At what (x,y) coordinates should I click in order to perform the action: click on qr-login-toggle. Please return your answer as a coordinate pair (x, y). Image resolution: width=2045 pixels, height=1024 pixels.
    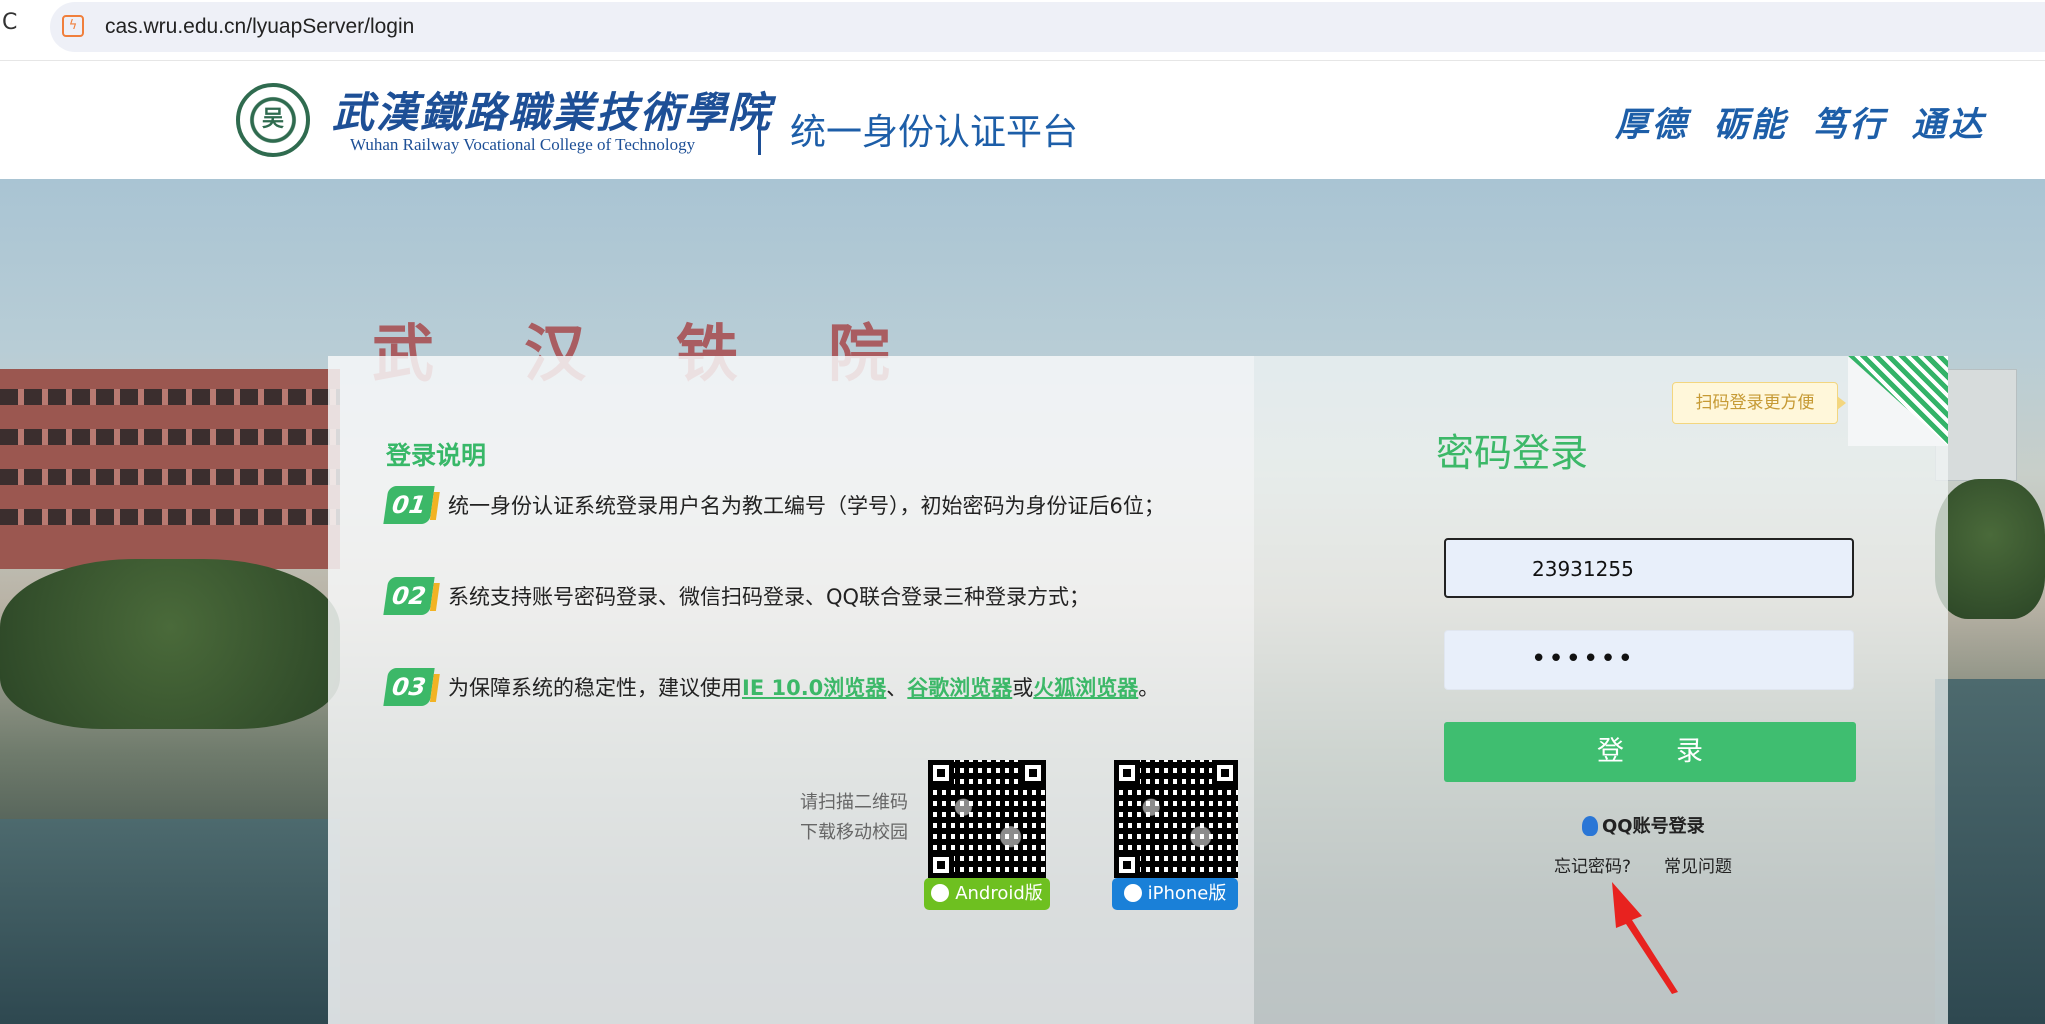
    Looking at the image, I should click on (1898, 401).